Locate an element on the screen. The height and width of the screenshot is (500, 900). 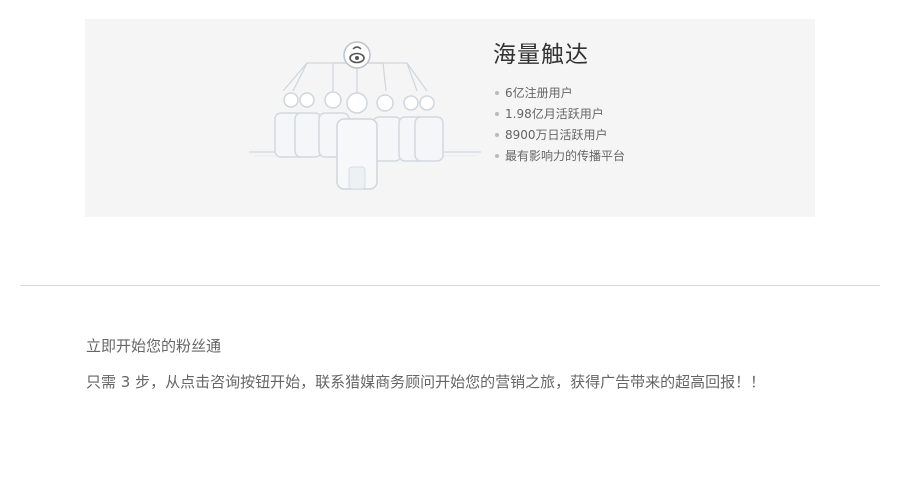
list-item: 1.98亿月活跃用户 is located at coordinates (643, 114).